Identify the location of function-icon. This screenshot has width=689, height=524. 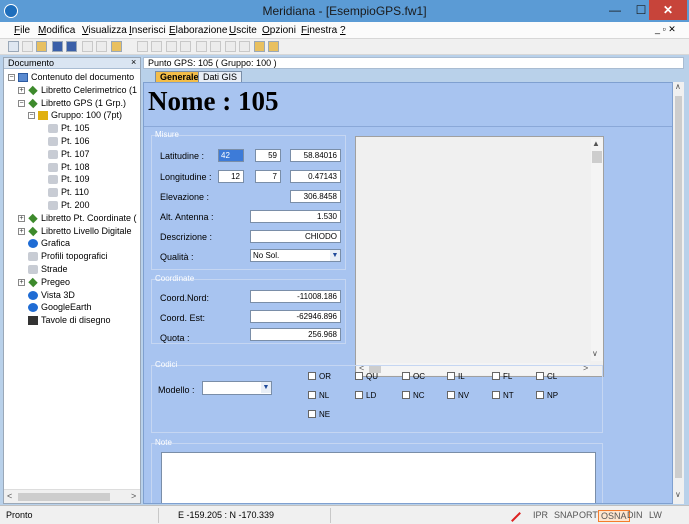
(171, 46).